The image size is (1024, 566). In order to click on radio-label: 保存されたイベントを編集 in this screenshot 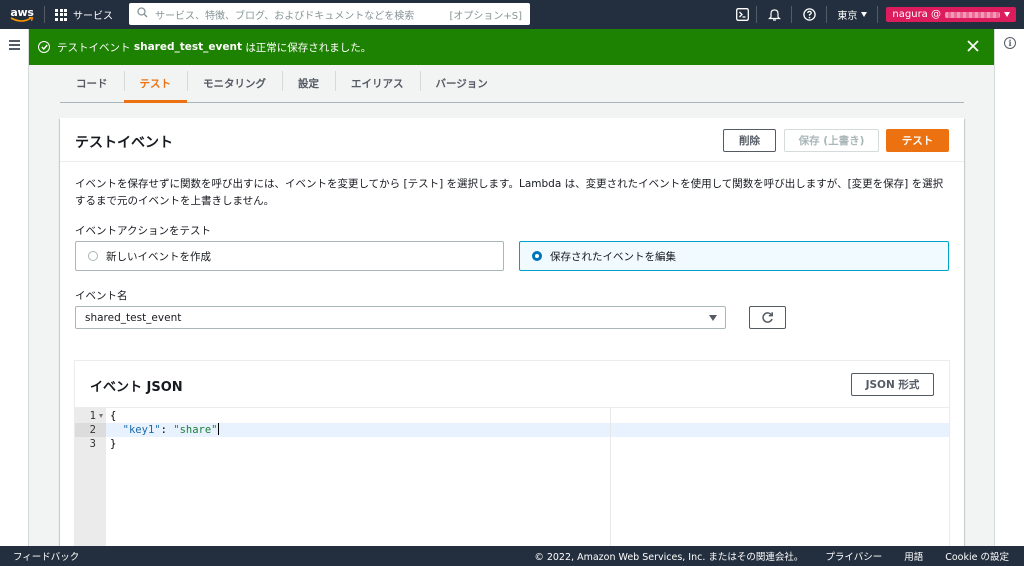, I will do `click(613, 256)`.